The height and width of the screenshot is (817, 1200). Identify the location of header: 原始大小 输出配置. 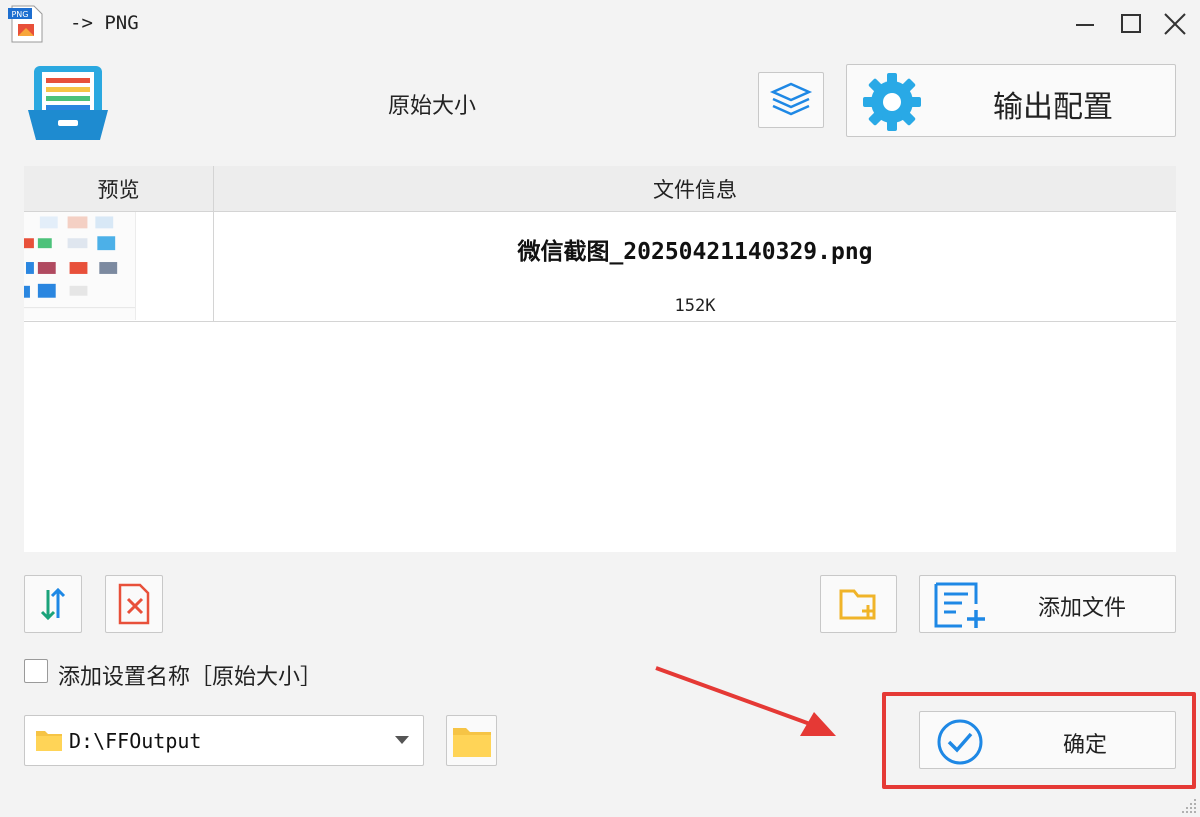
(600, 107).